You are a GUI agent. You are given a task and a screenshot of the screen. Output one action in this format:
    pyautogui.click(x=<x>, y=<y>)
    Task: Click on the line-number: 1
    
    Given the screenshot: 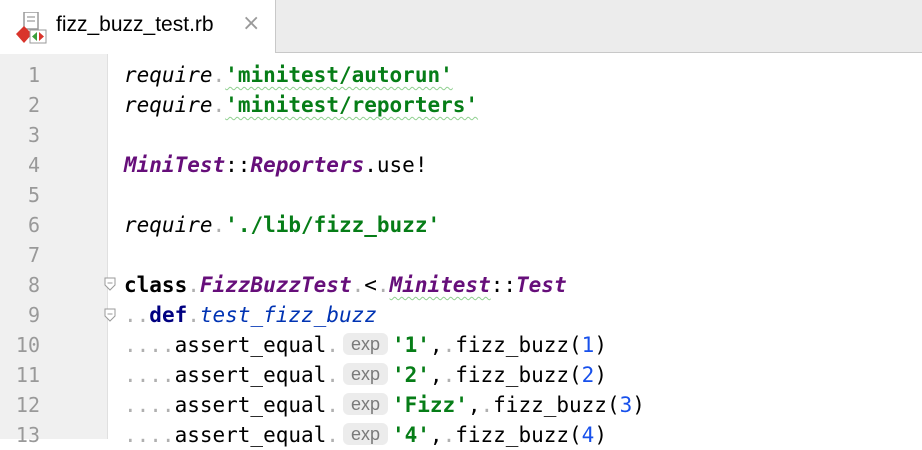 What is the action you would take?
    pyautogui.click(x=33, y=75)
    